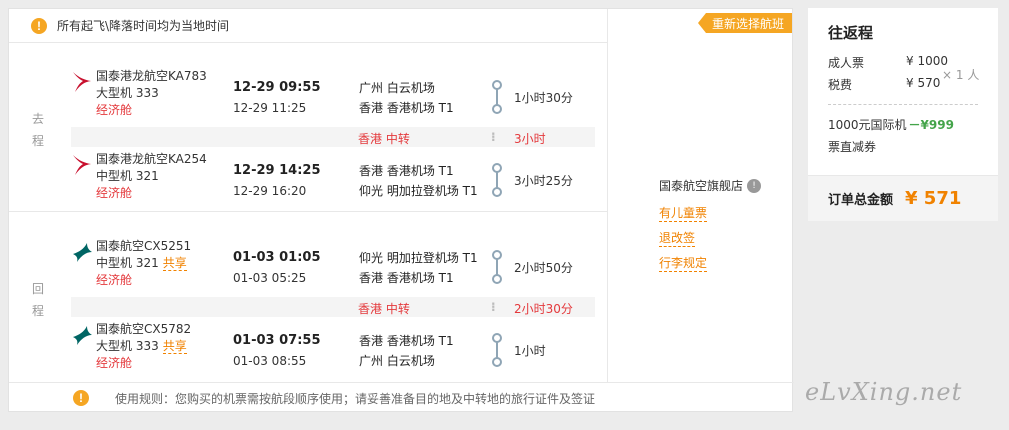  I want to click on trip-type-title: 往返程, so click(851, 33).